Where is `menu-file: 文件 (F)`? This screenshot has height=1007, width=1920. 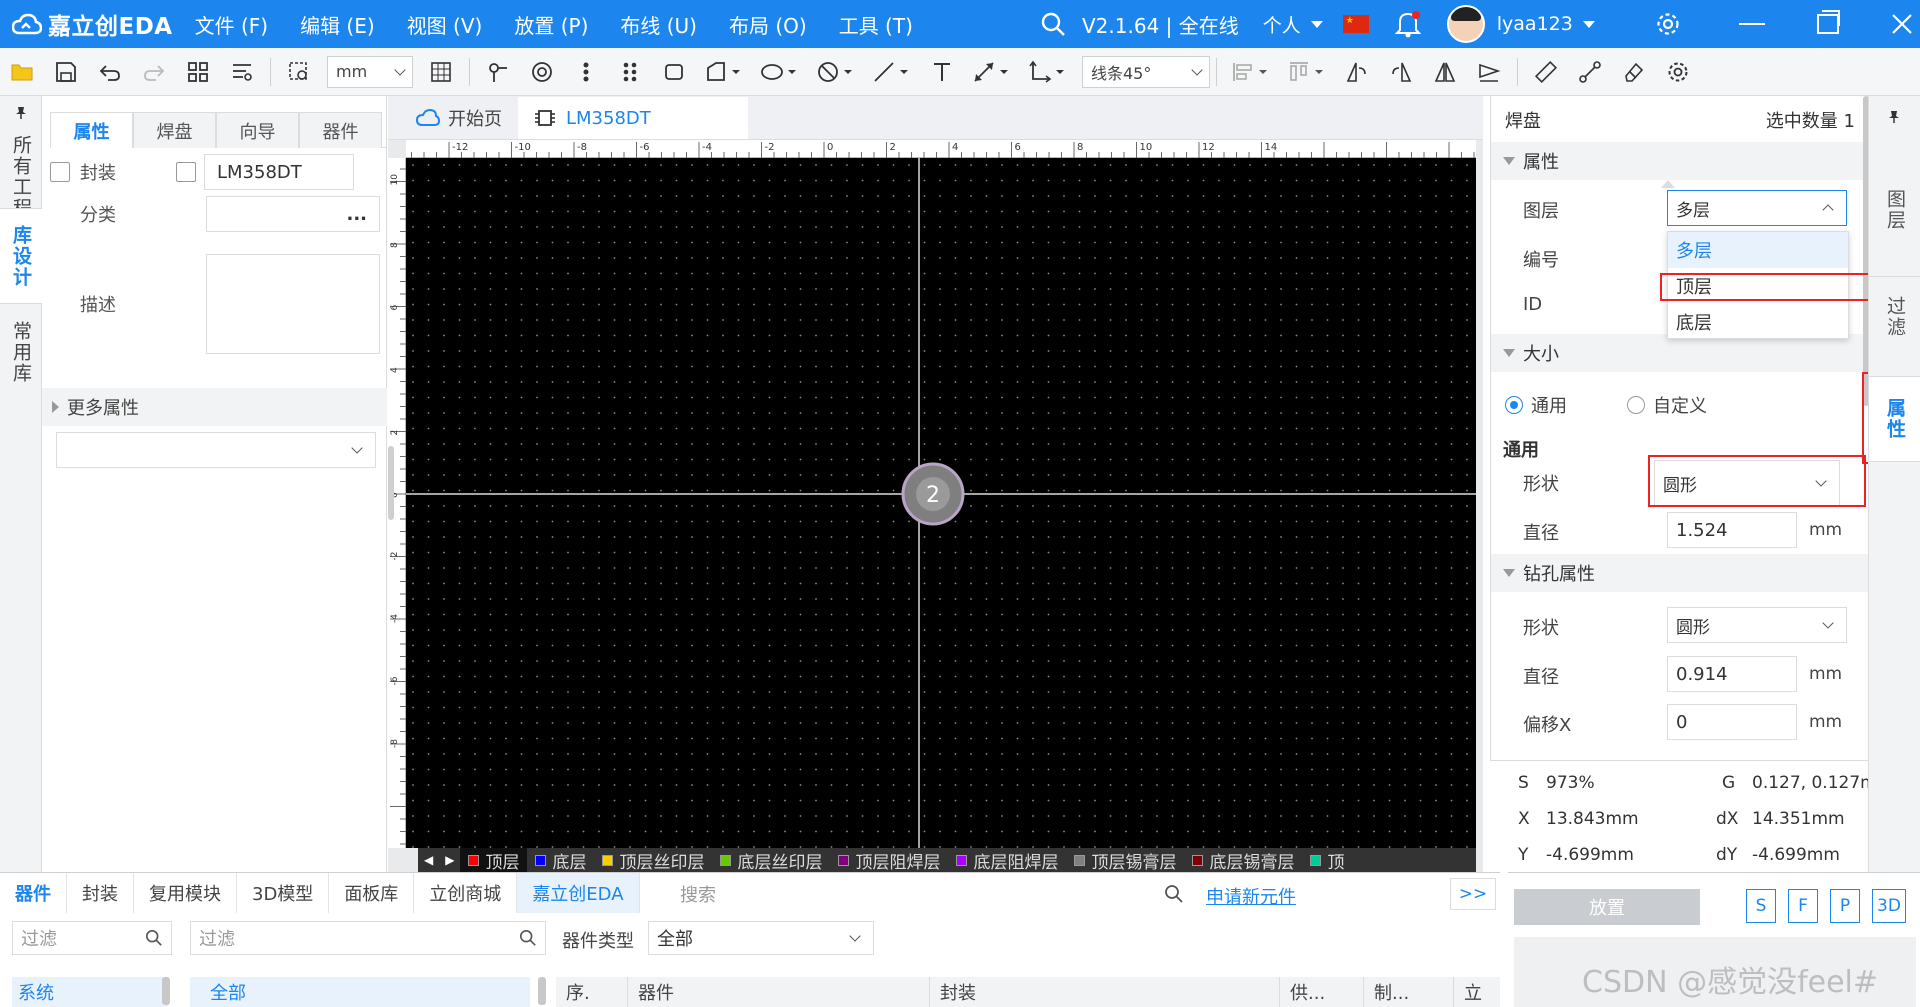
menu-file: 文件 (F) is located at coordinates (231, 24).